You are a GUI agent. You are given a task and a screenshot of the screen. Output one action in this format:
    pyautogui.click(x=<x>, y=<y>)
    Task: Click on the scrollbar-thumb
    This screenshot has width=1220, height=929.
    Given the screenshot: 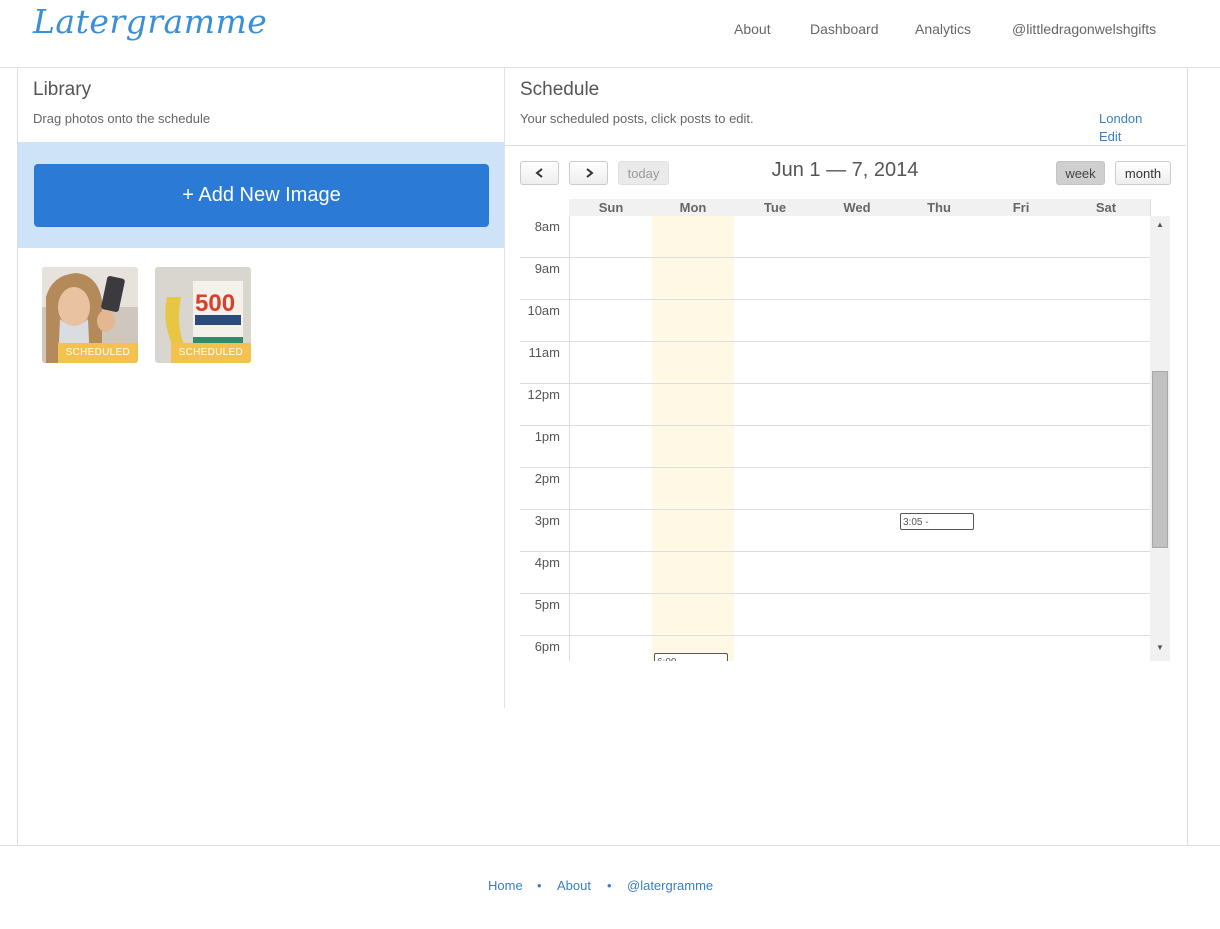 What is the action you would take?
    pyautogui.click(x=1160, y=459)
    